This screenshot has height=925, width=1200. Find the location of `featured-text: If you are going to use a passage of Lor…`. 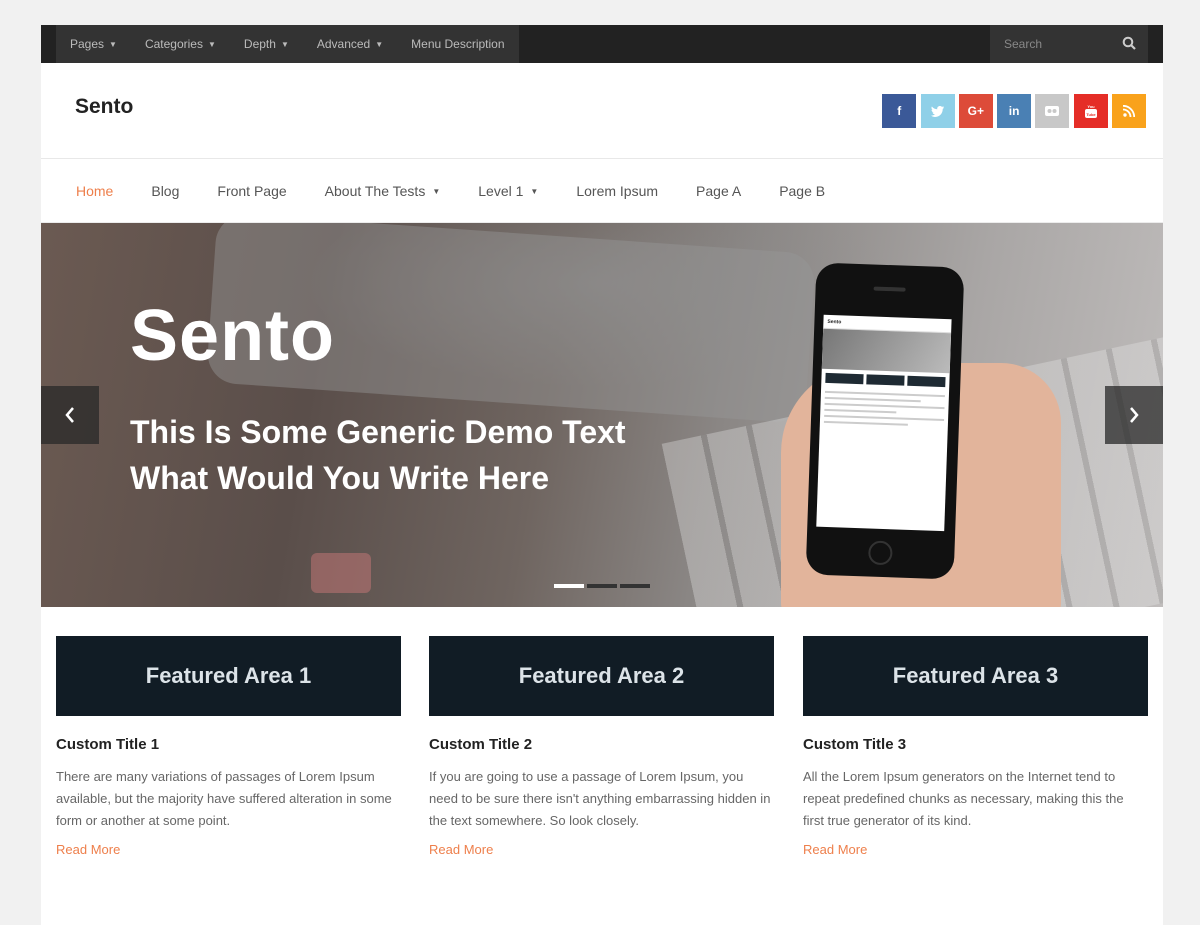

featured-text: If you are going to use a passage of Lor… is located at coordinates (600, 798).